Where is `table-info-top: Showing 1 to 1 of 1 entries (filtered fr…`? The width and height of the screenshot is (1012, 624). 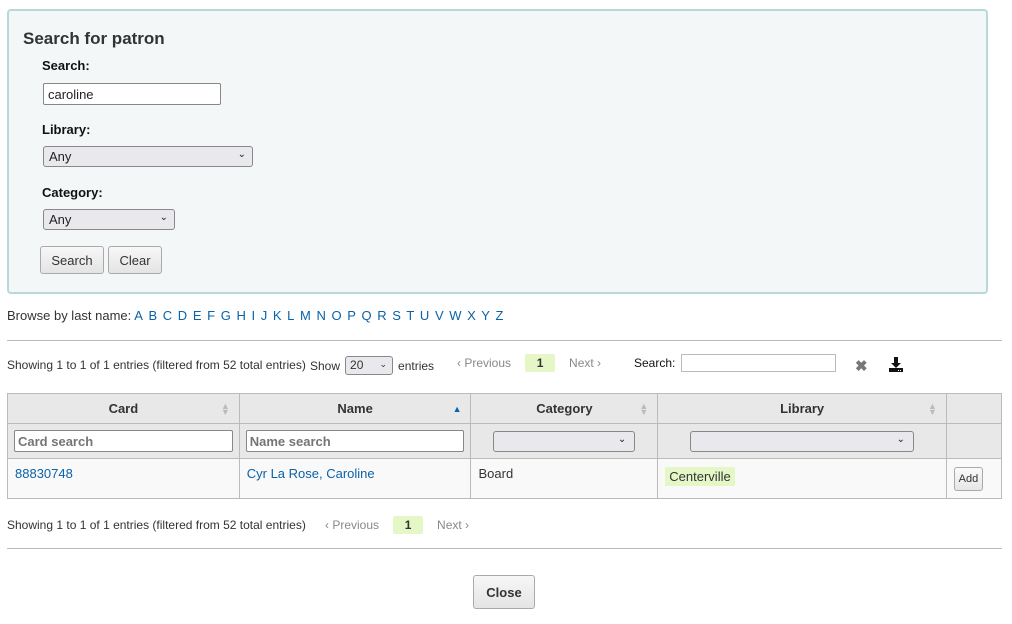
table-info-top: Showing 1 to 1 of 1 entries (filtered fr… is located at coordinates (156, 365).